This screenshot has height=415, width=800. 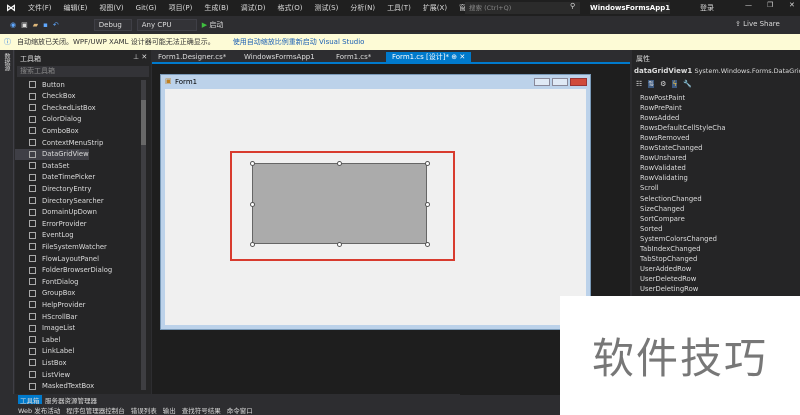 What do you see at coordinates (668, 279) in the screenshot?
I see `property-row: UserDeletedRow` at bounding box center [668, 279].